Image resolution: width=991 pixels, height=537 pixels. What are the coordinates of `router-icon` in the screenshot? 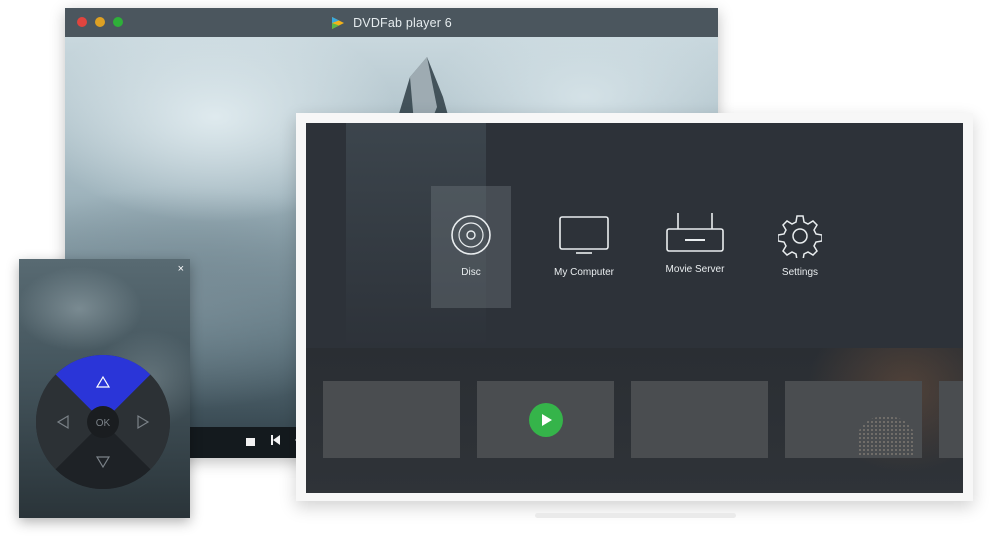 It's located at (695, 232).